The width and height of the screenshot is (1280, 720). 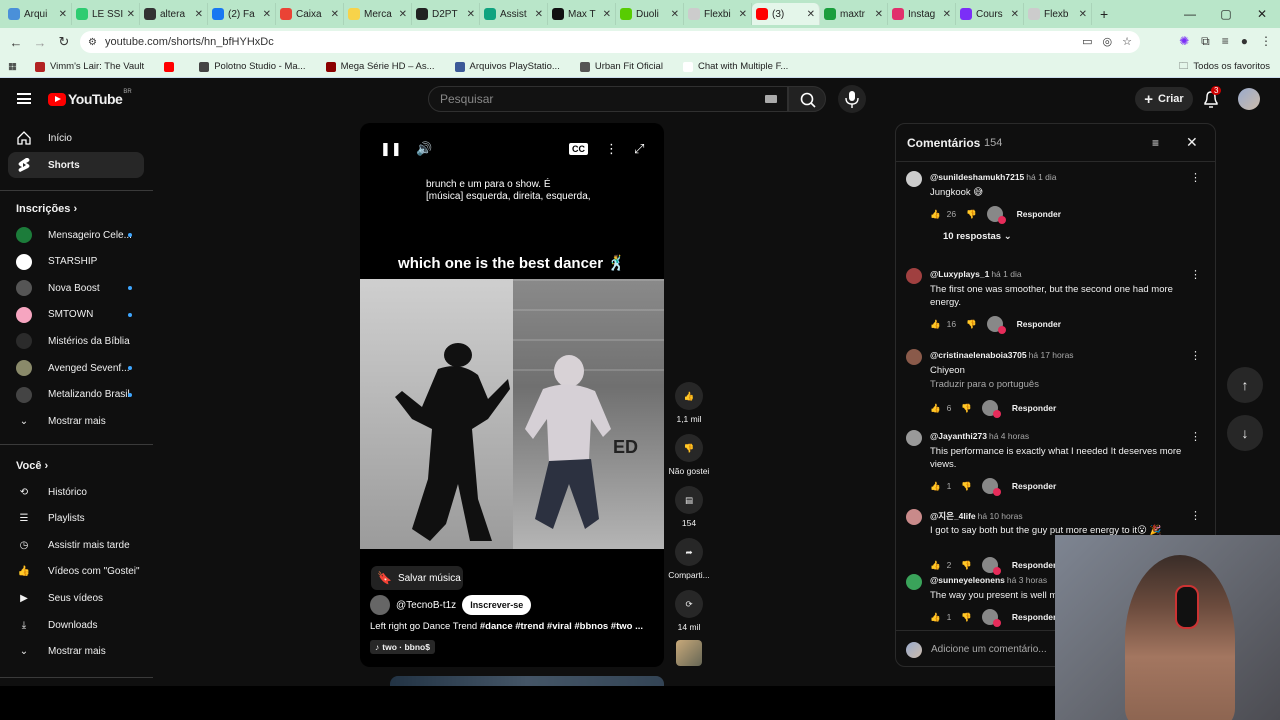 I want to click on browser-tab: Arqui ✕, so click(x=38, y=14).